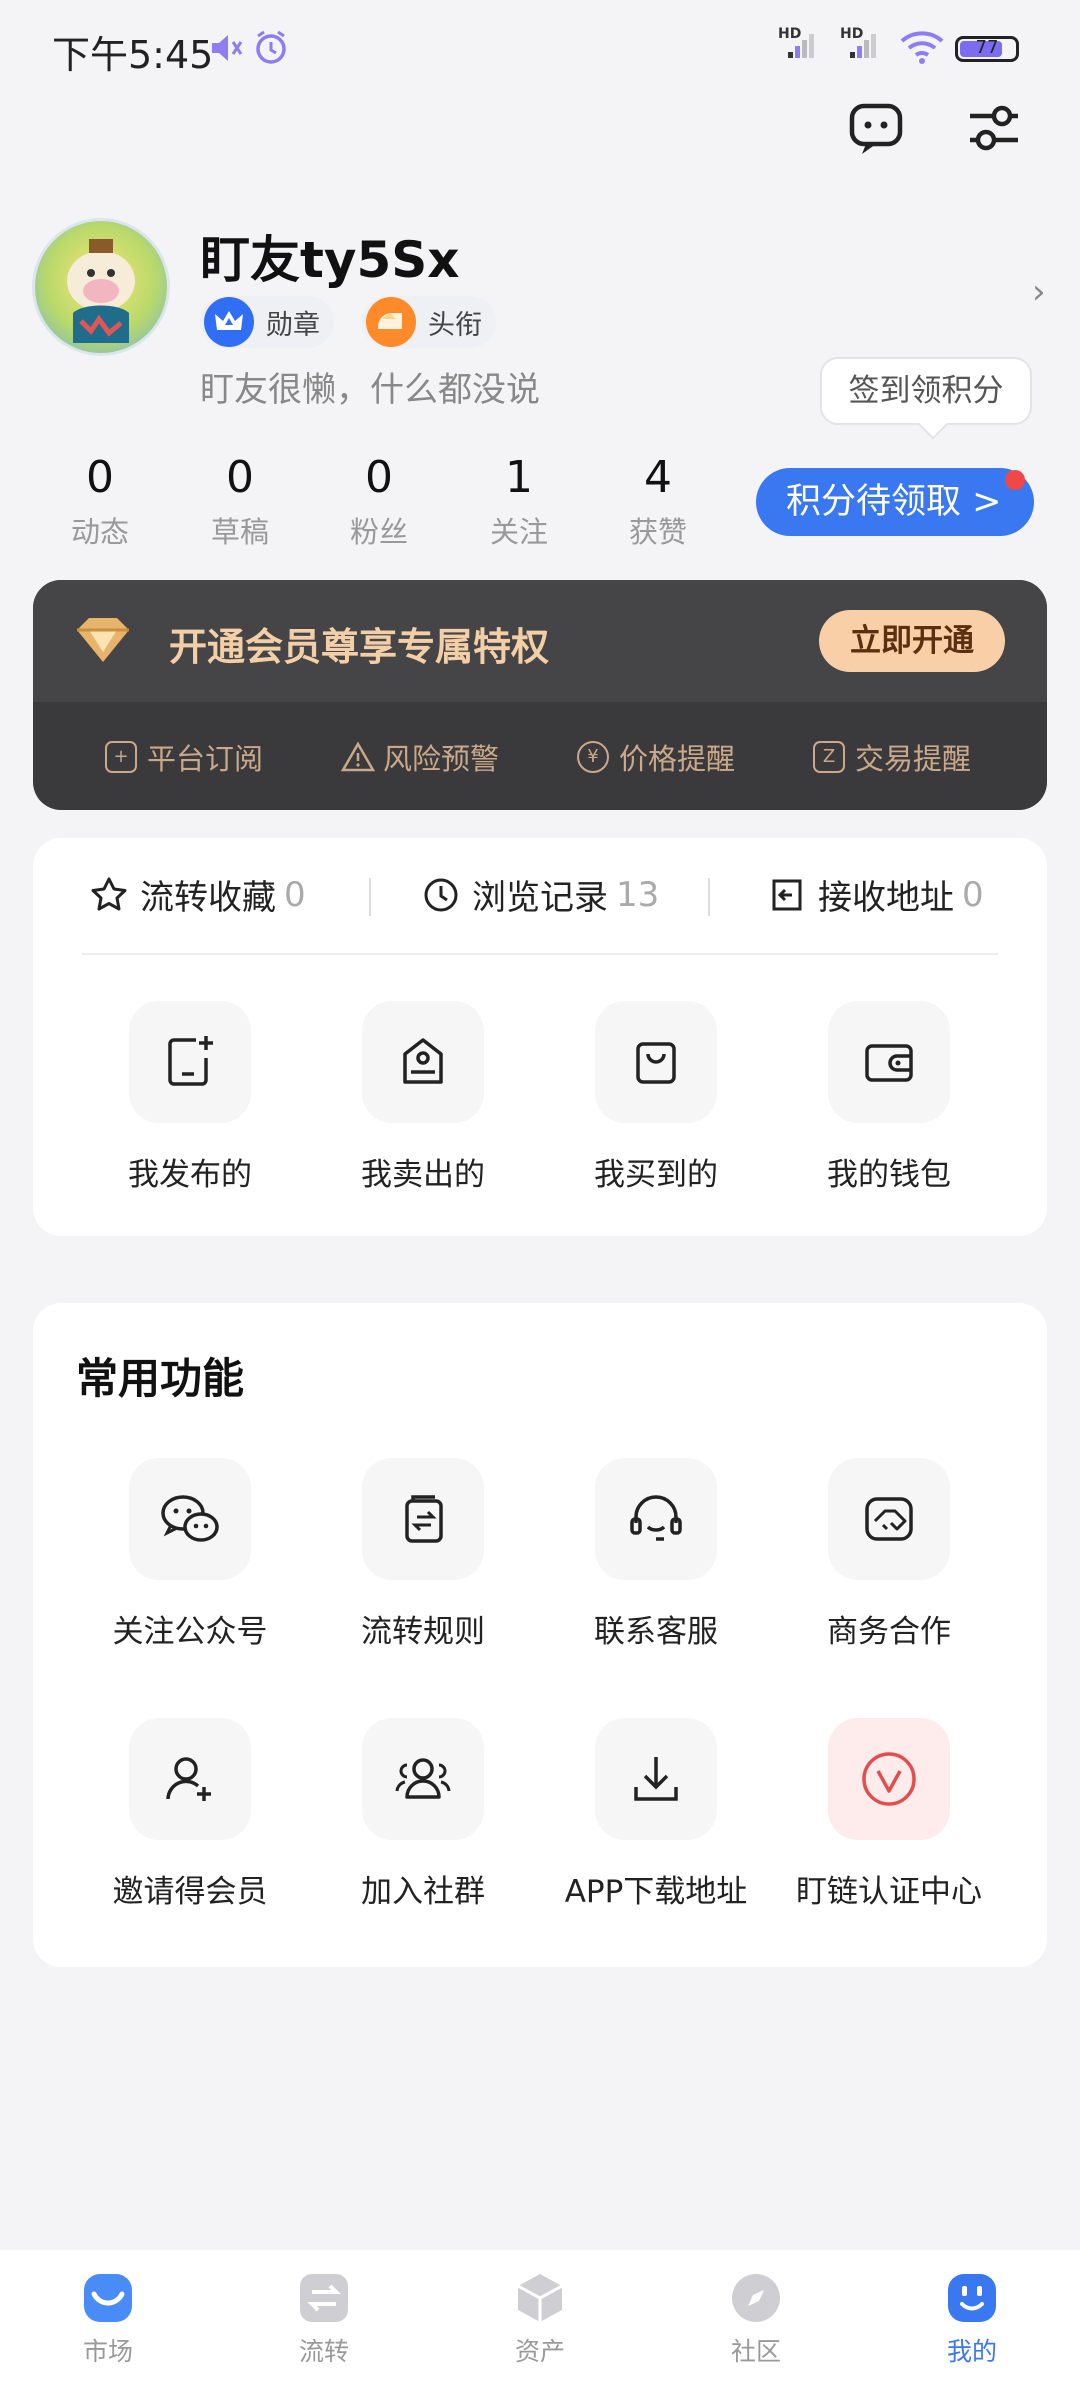  Describe the element at coordinates (239, 532) in the screenshot. I see `stat-label: 草稿` at that location.